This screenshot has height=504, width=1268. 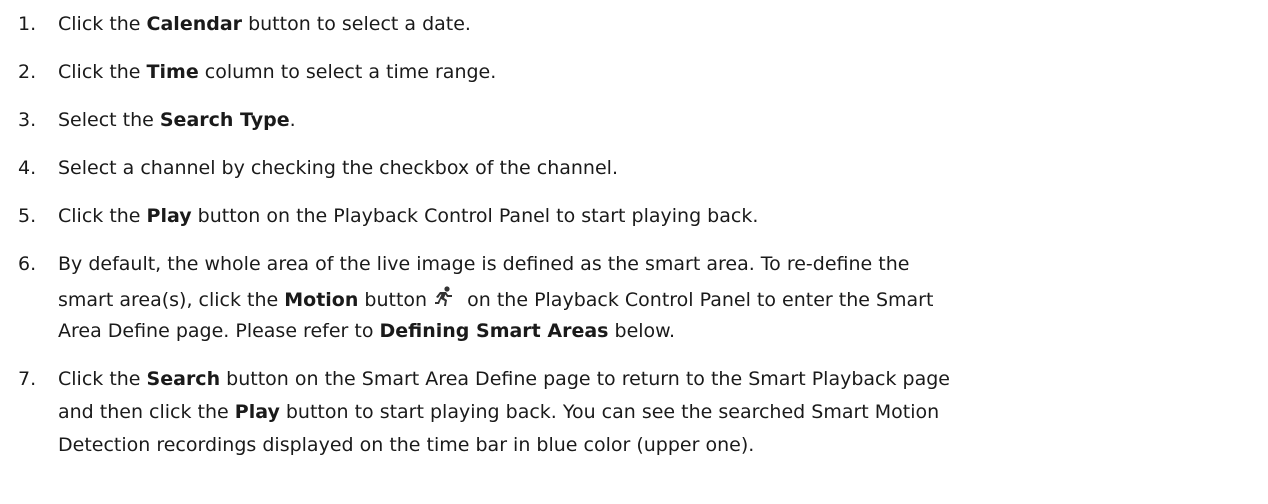 What do you see at coordinates (194, 24) in the screenshot?
I see `bold-term: Calendar` at bounding box center [194, 24].